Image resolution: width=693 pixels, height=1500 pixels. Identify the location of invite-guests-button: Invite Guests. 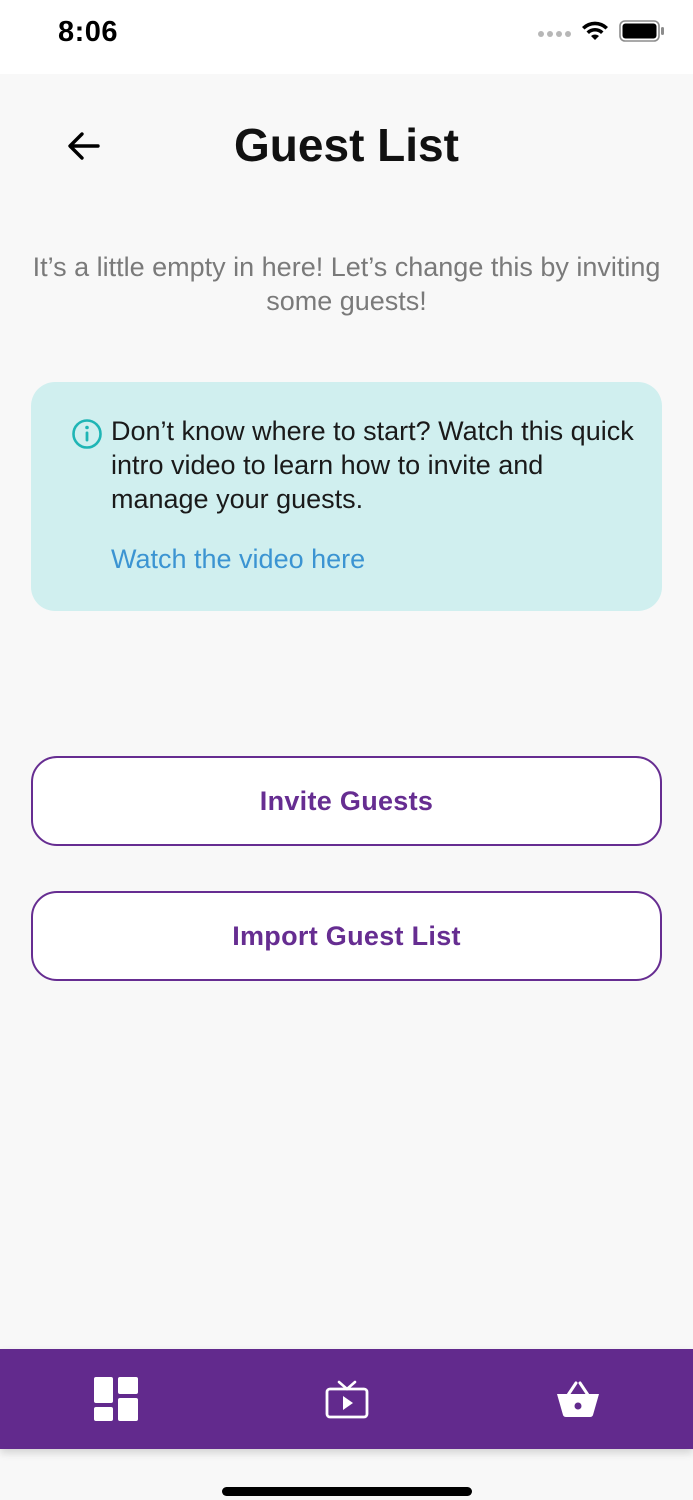
(346, 801).